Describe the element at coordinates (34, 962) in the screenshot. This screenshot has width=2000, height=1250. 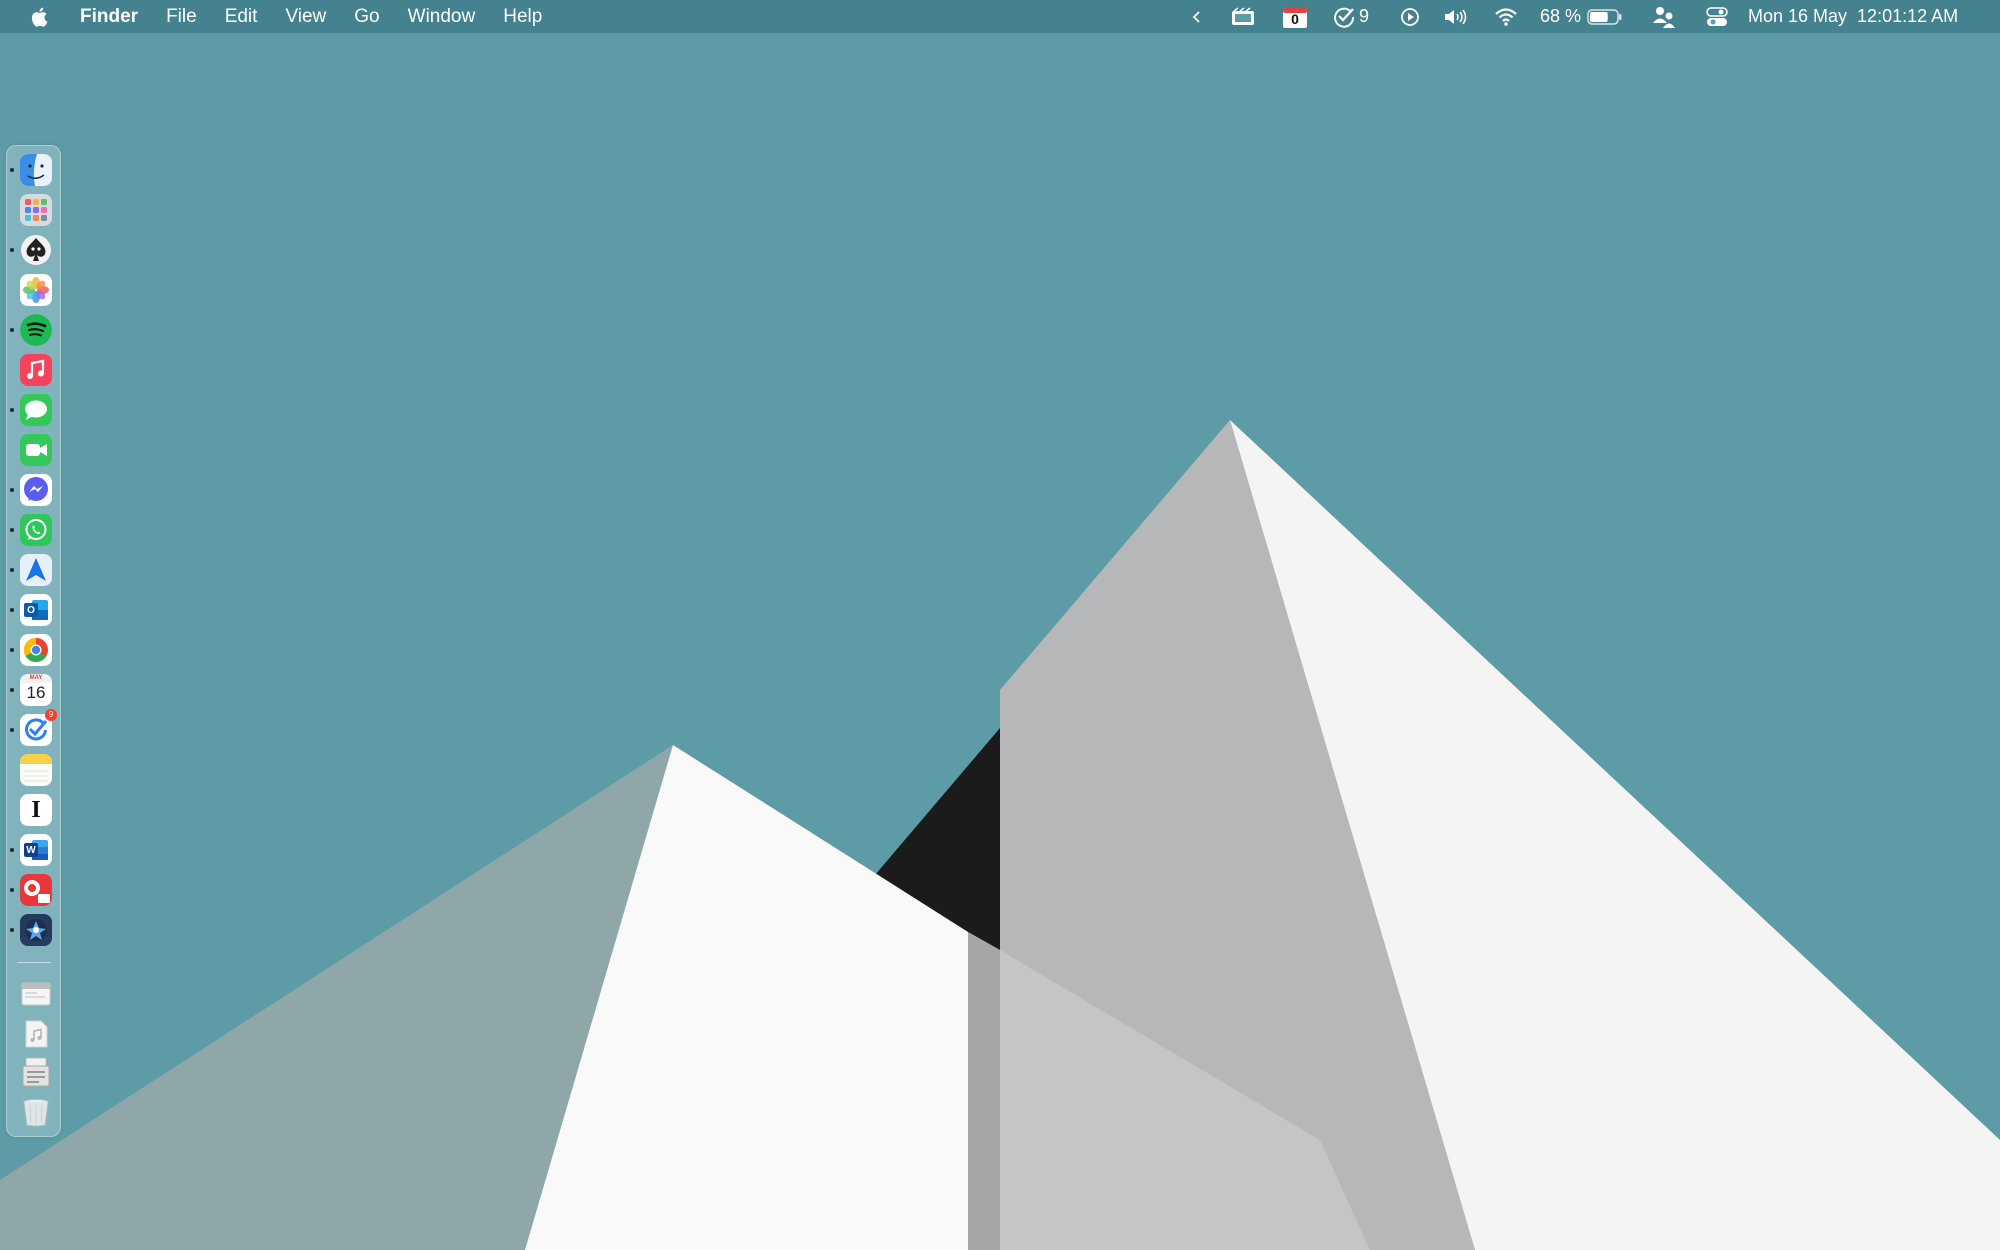
I see `dock-separator` at that location.